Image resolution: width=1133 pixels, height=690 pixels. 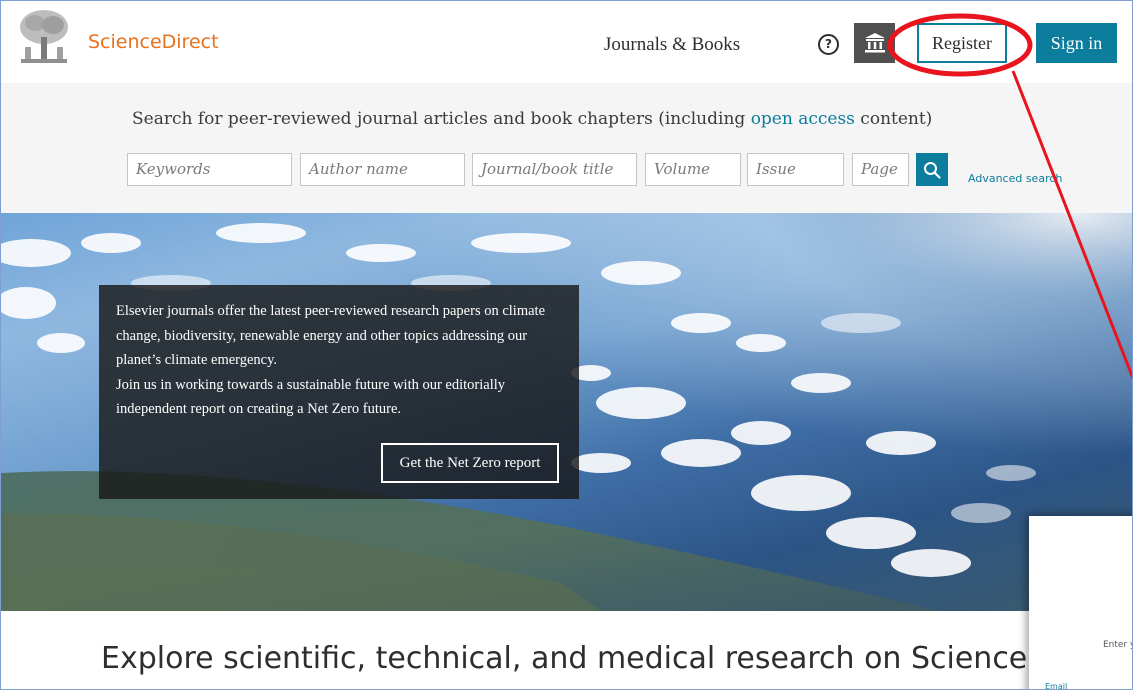 What do you see at coordinates (554, 169) in the screenshot?
I see `journal-book-title-input: Journal/book title` at bounding box center [554, 169].